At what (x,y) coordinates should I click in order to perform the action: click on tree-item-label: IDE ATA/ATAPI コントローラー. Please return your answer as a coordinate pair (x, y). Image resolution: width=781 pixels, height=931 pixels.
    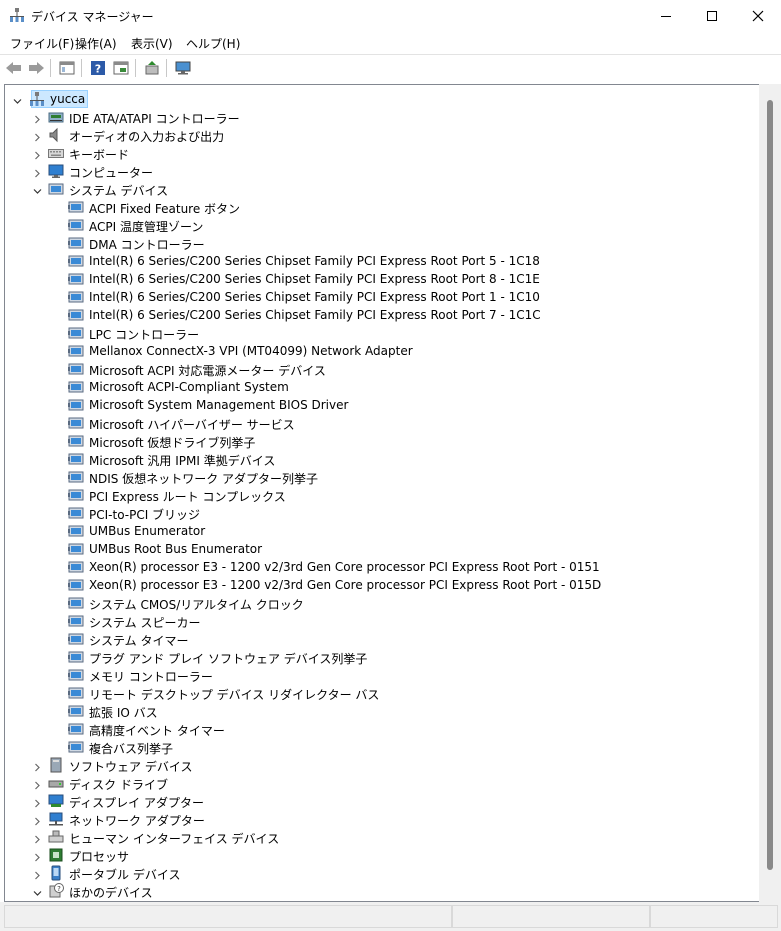
    Looking at the image, I should click on (154, 119).